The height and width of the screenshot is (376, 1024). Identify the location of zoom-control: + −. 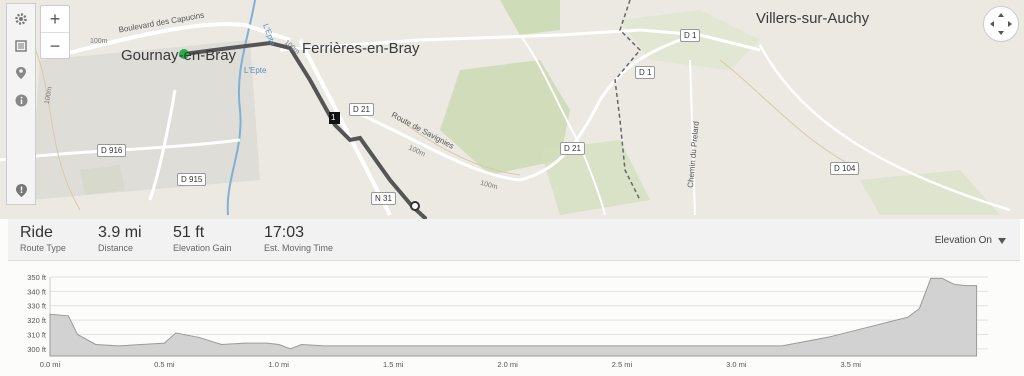
(55, 32).